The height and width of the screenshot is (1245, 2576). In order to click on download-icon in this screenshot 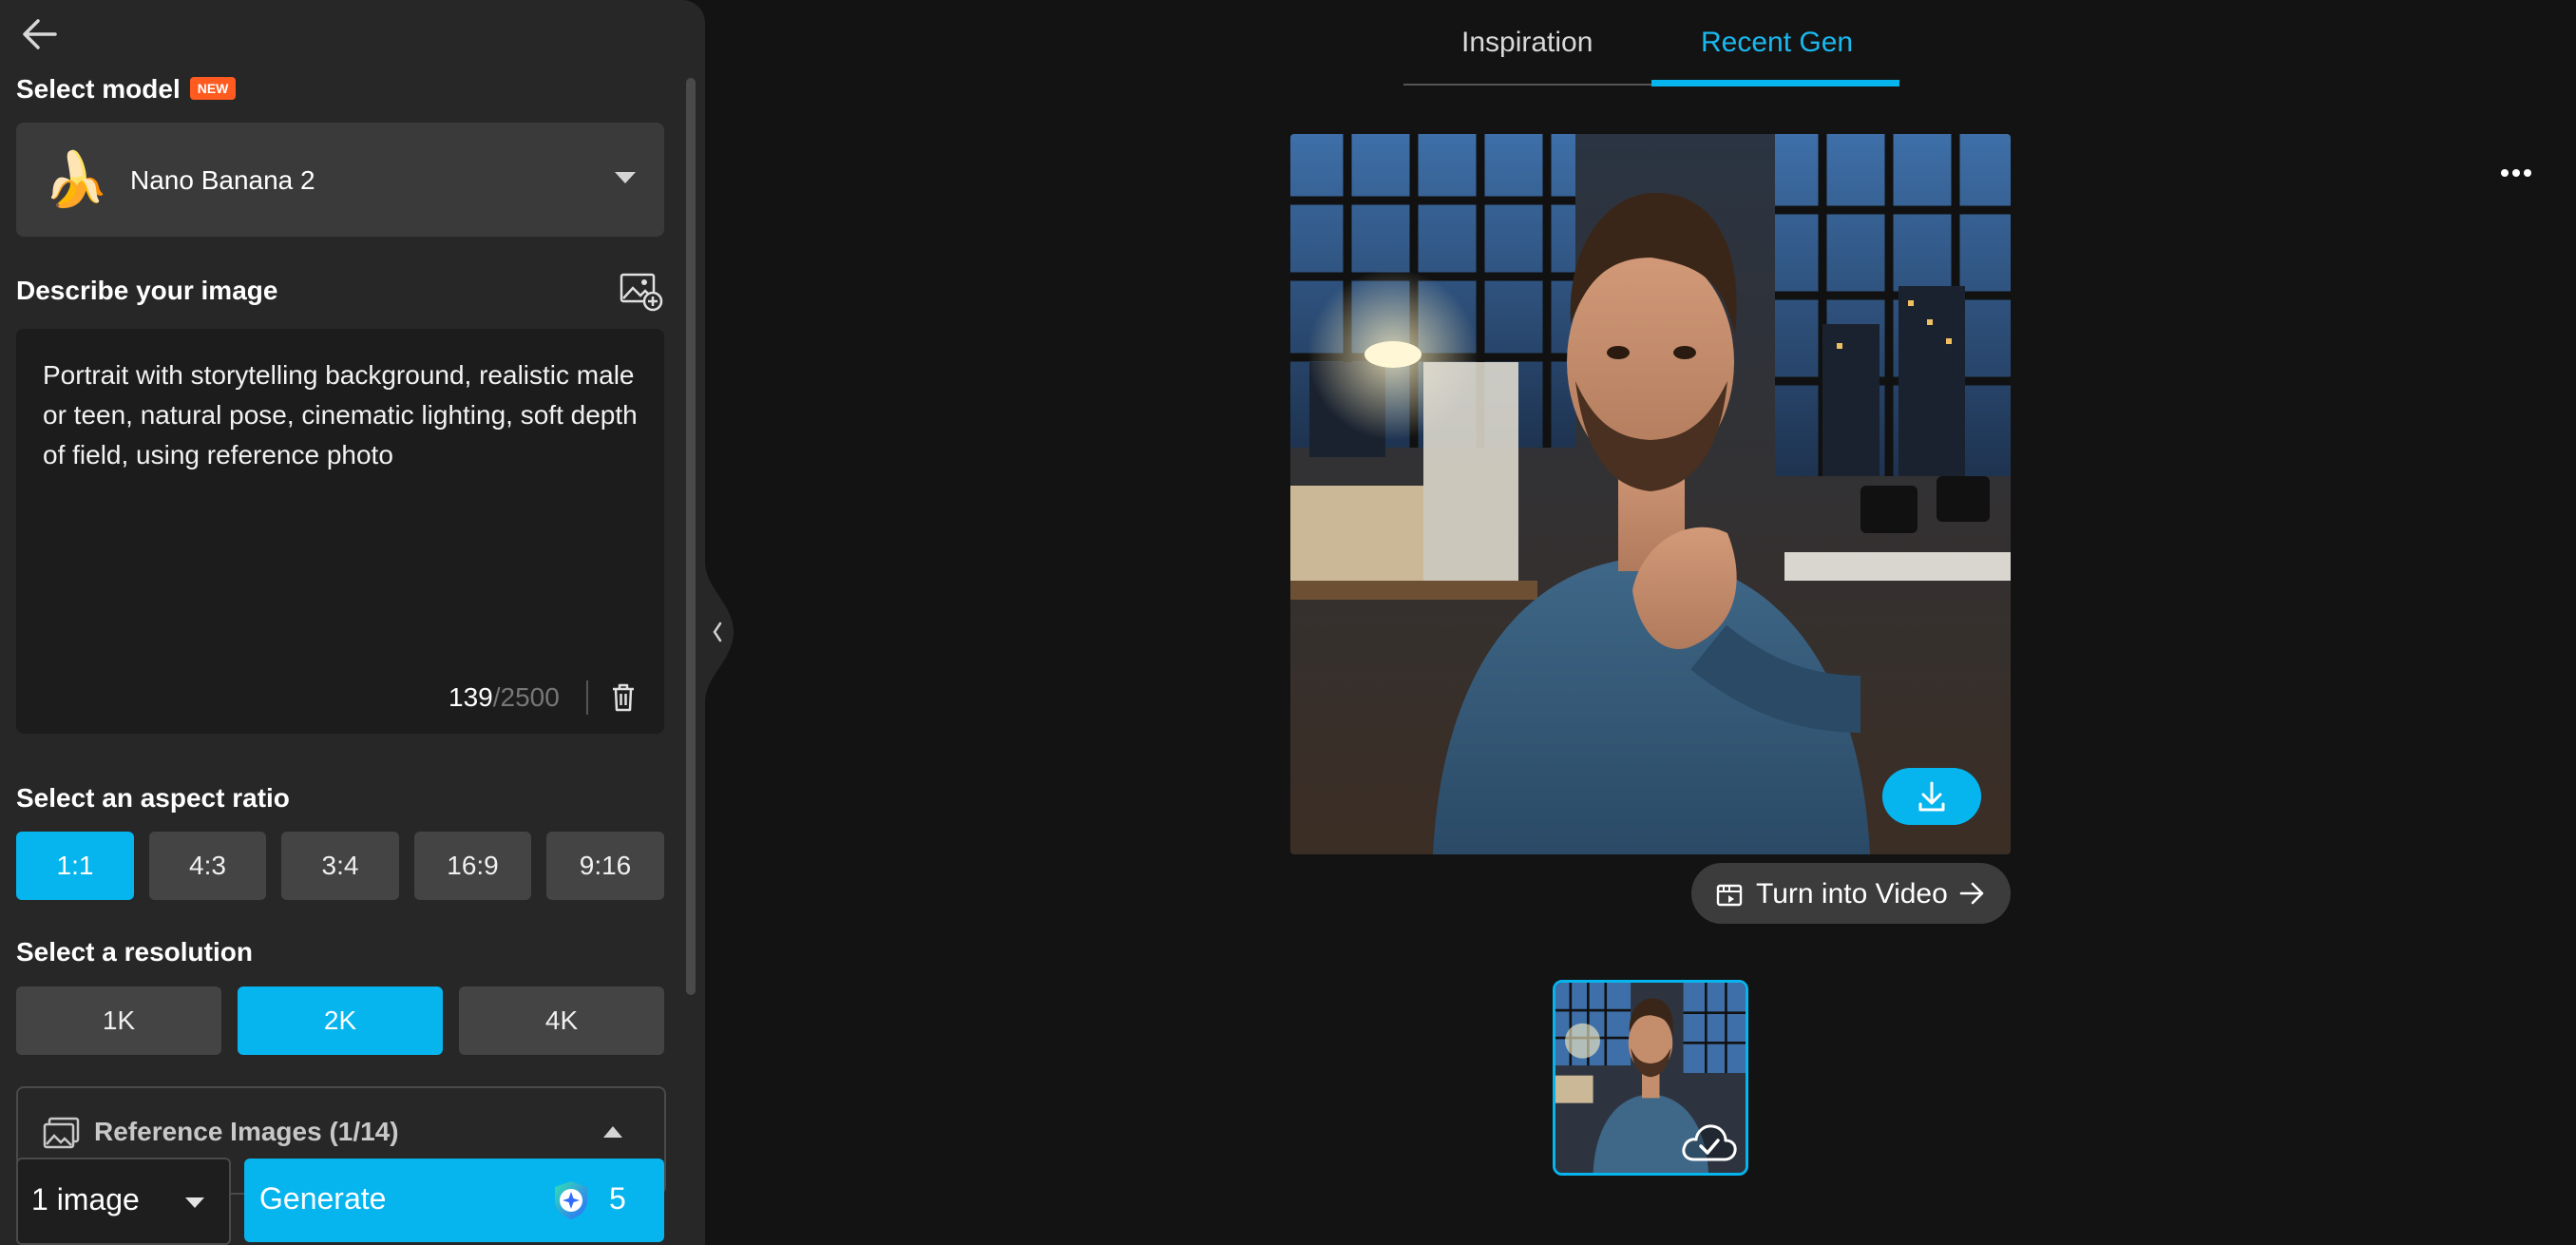, I will do `click(1931, 796)`.